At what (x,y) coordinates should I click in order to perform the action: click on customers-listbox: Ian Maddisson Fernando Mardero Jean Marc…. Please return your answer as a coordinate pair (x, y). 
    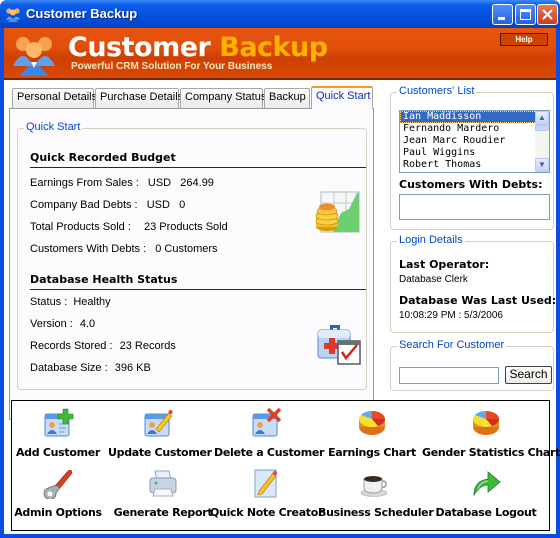
    Looking at the image, I should click on (474, 141).